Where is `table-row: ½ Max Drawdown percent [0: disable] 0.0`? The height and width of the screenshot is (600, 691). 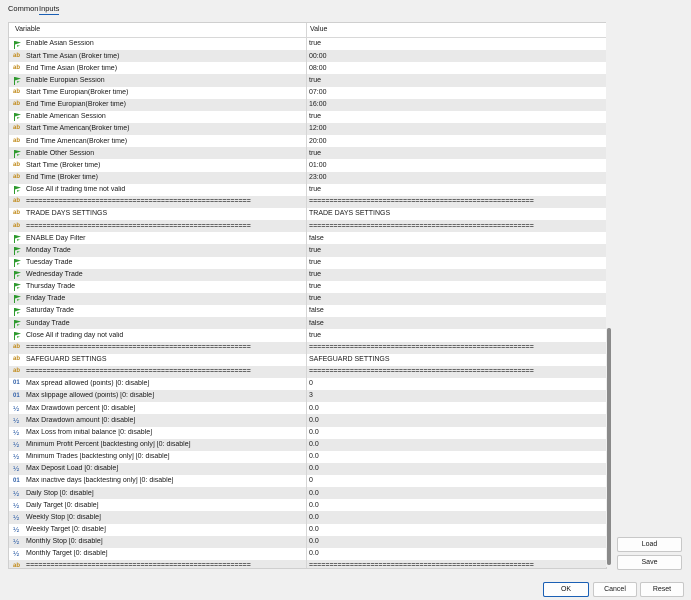 table-row: ½ Max Drawdown percent [0: disable] 0.0 is located at coordinates (307, 408).